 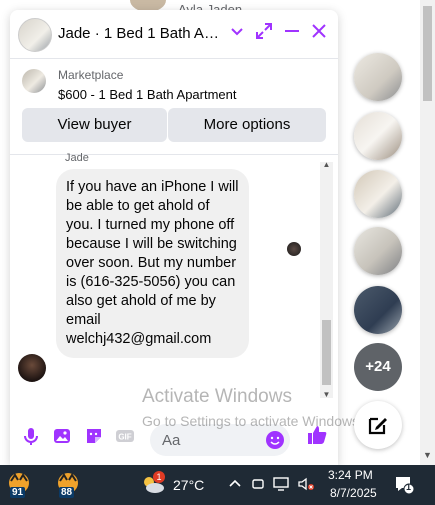 I want to click on gif-icon: GIF, so click(x=125, y=436).